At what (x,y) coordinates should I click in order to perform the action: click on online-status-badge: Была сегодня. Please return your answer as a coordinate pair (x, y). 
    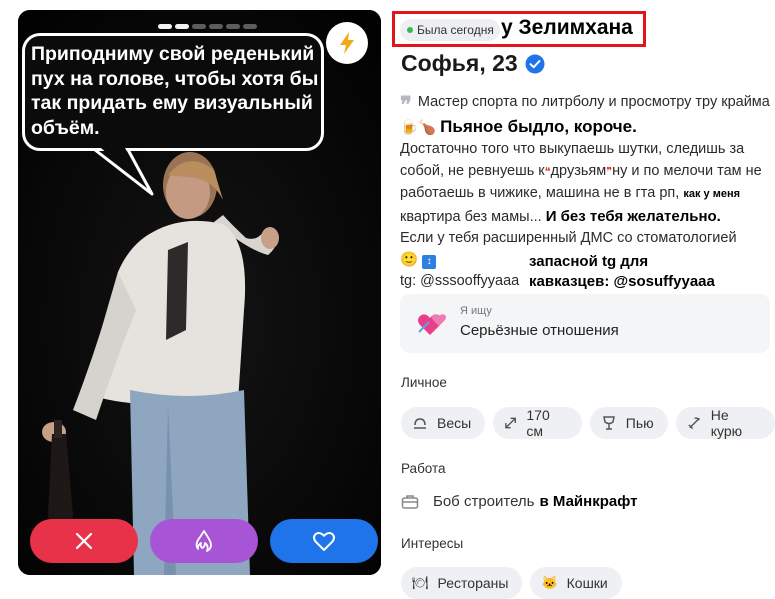
    Looking at the image, I should click on (450, 30).